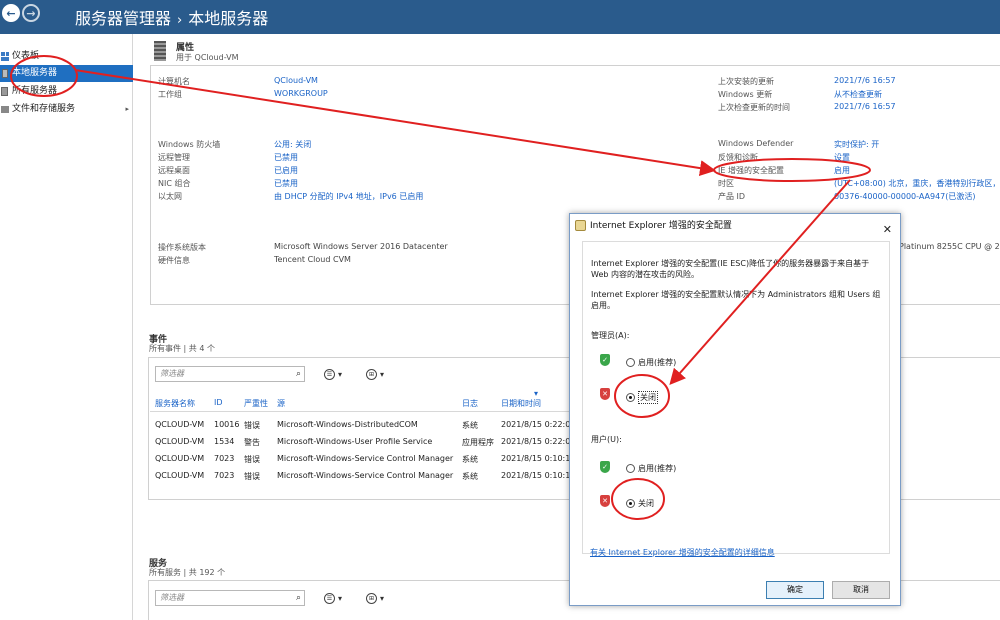 The image size is (1000, 620). I want to click on admin-off-radio: 关闭, so click(642, 397).